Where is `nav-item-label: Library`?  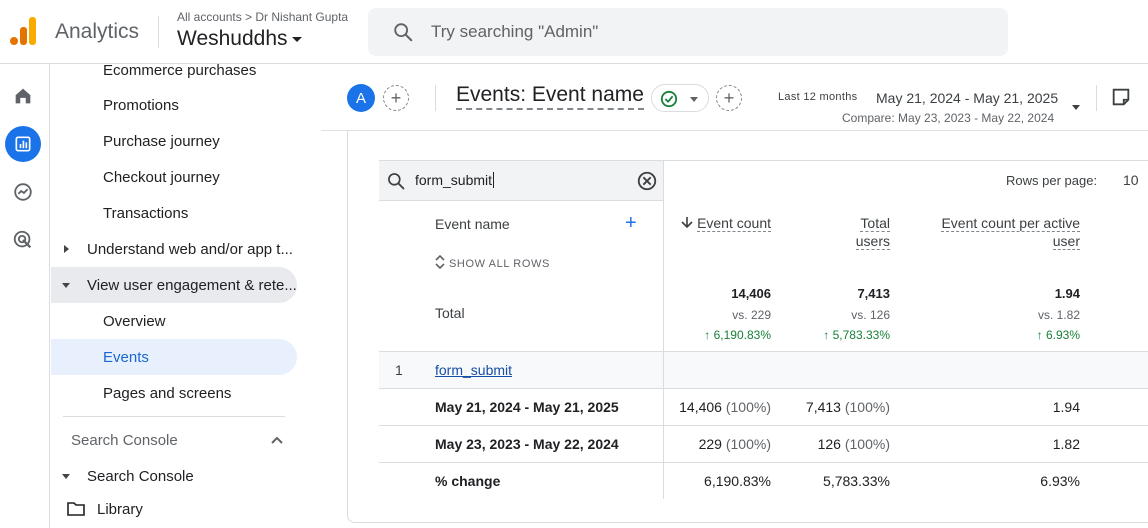 nav-item-label: Library is located at coordinates (120, 509).